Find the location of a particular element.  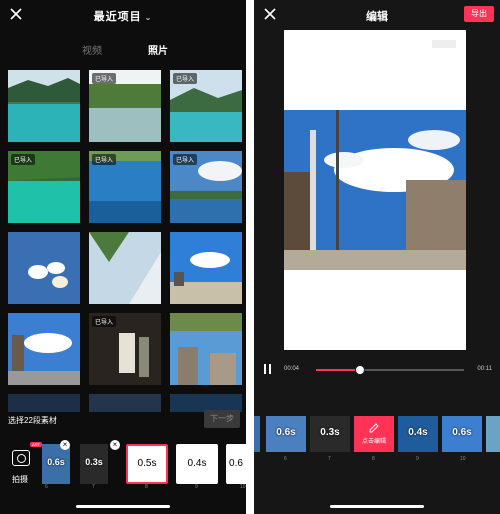

recent-projects-dropdown: 最近项目 ⌄ is located at coordinates (123, 16).